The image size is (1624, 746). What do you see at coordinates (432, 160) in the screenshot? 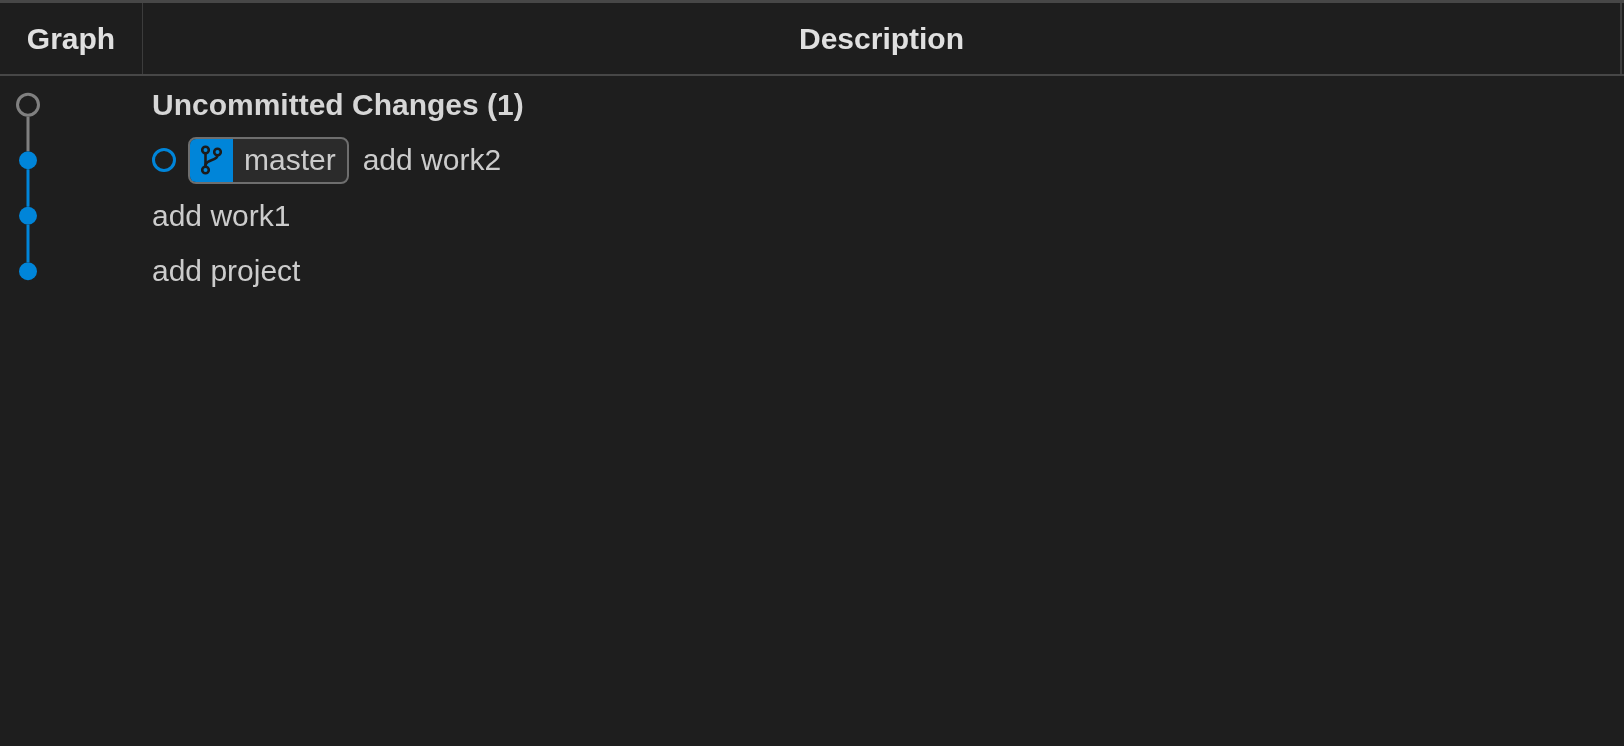
I see `commit-message: add work2` at bounding box center [432, 160].